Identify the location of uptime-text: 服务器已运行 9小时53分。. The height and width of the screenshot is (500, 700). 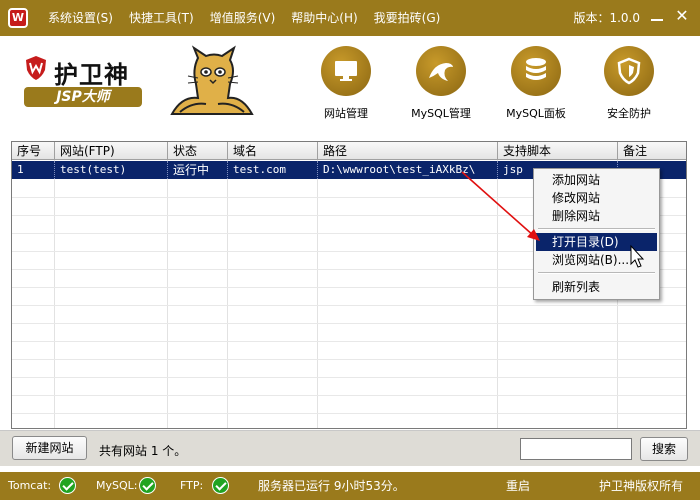
(331, 486).